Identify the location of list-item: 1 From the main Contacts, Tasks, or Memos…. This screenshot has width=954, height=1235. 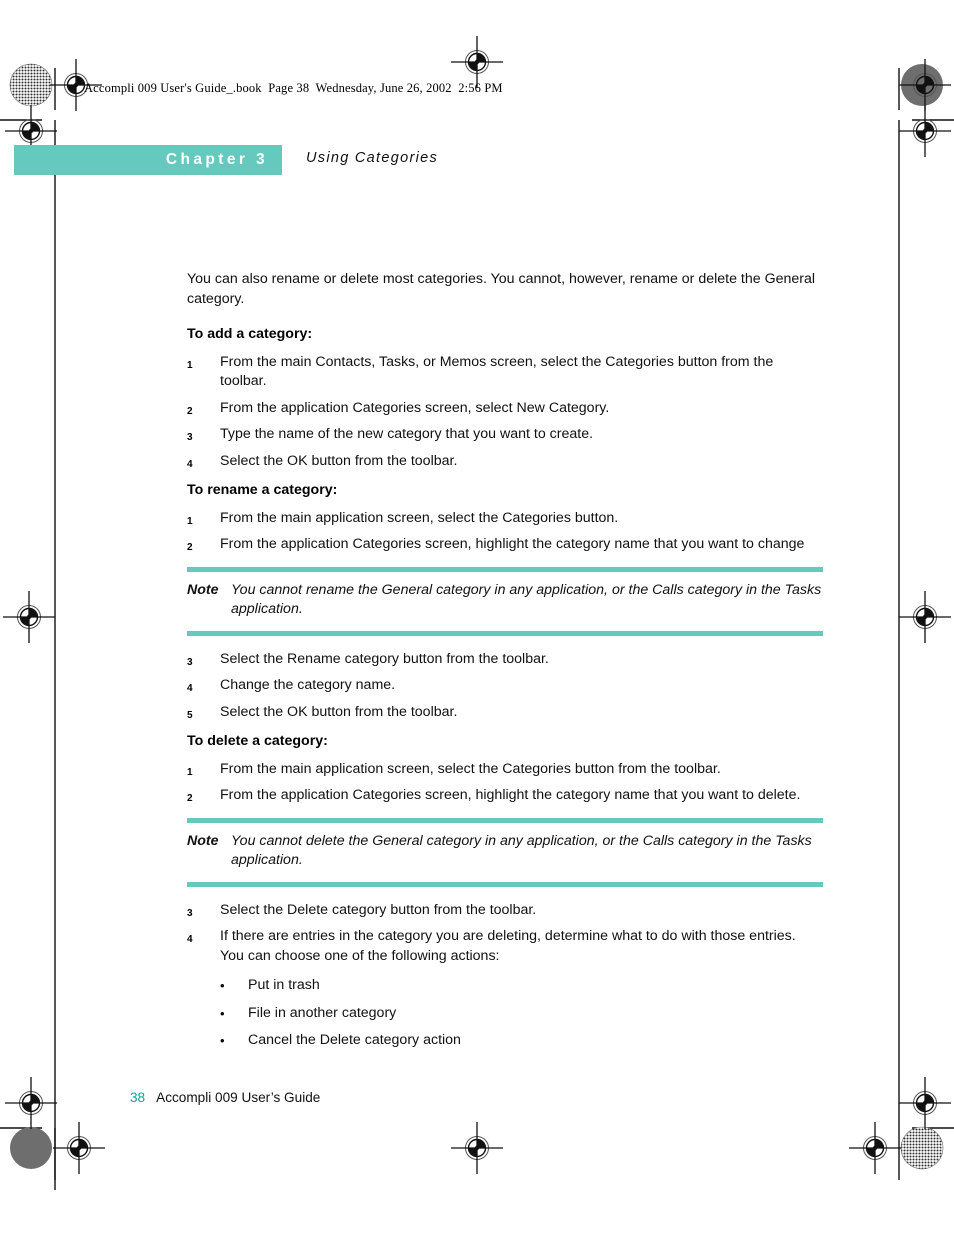
(505, 372).